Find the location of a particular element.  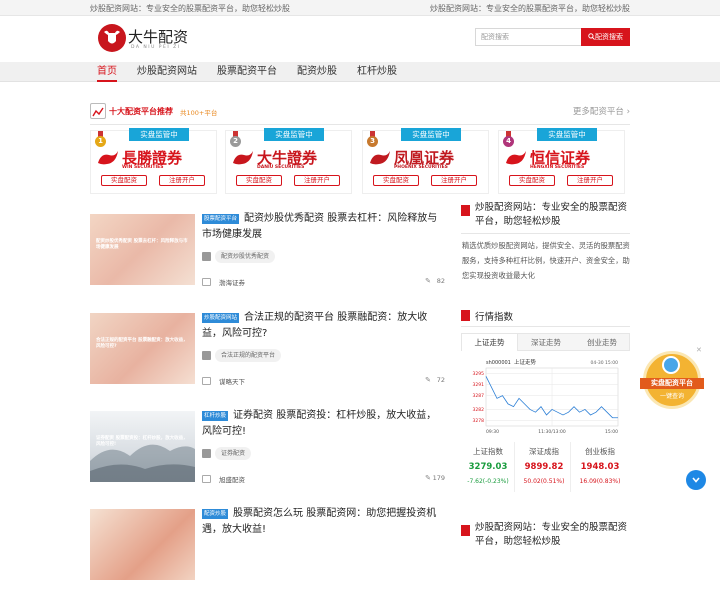

article-author: 渤海证券 is located at coordinates (232, 283).